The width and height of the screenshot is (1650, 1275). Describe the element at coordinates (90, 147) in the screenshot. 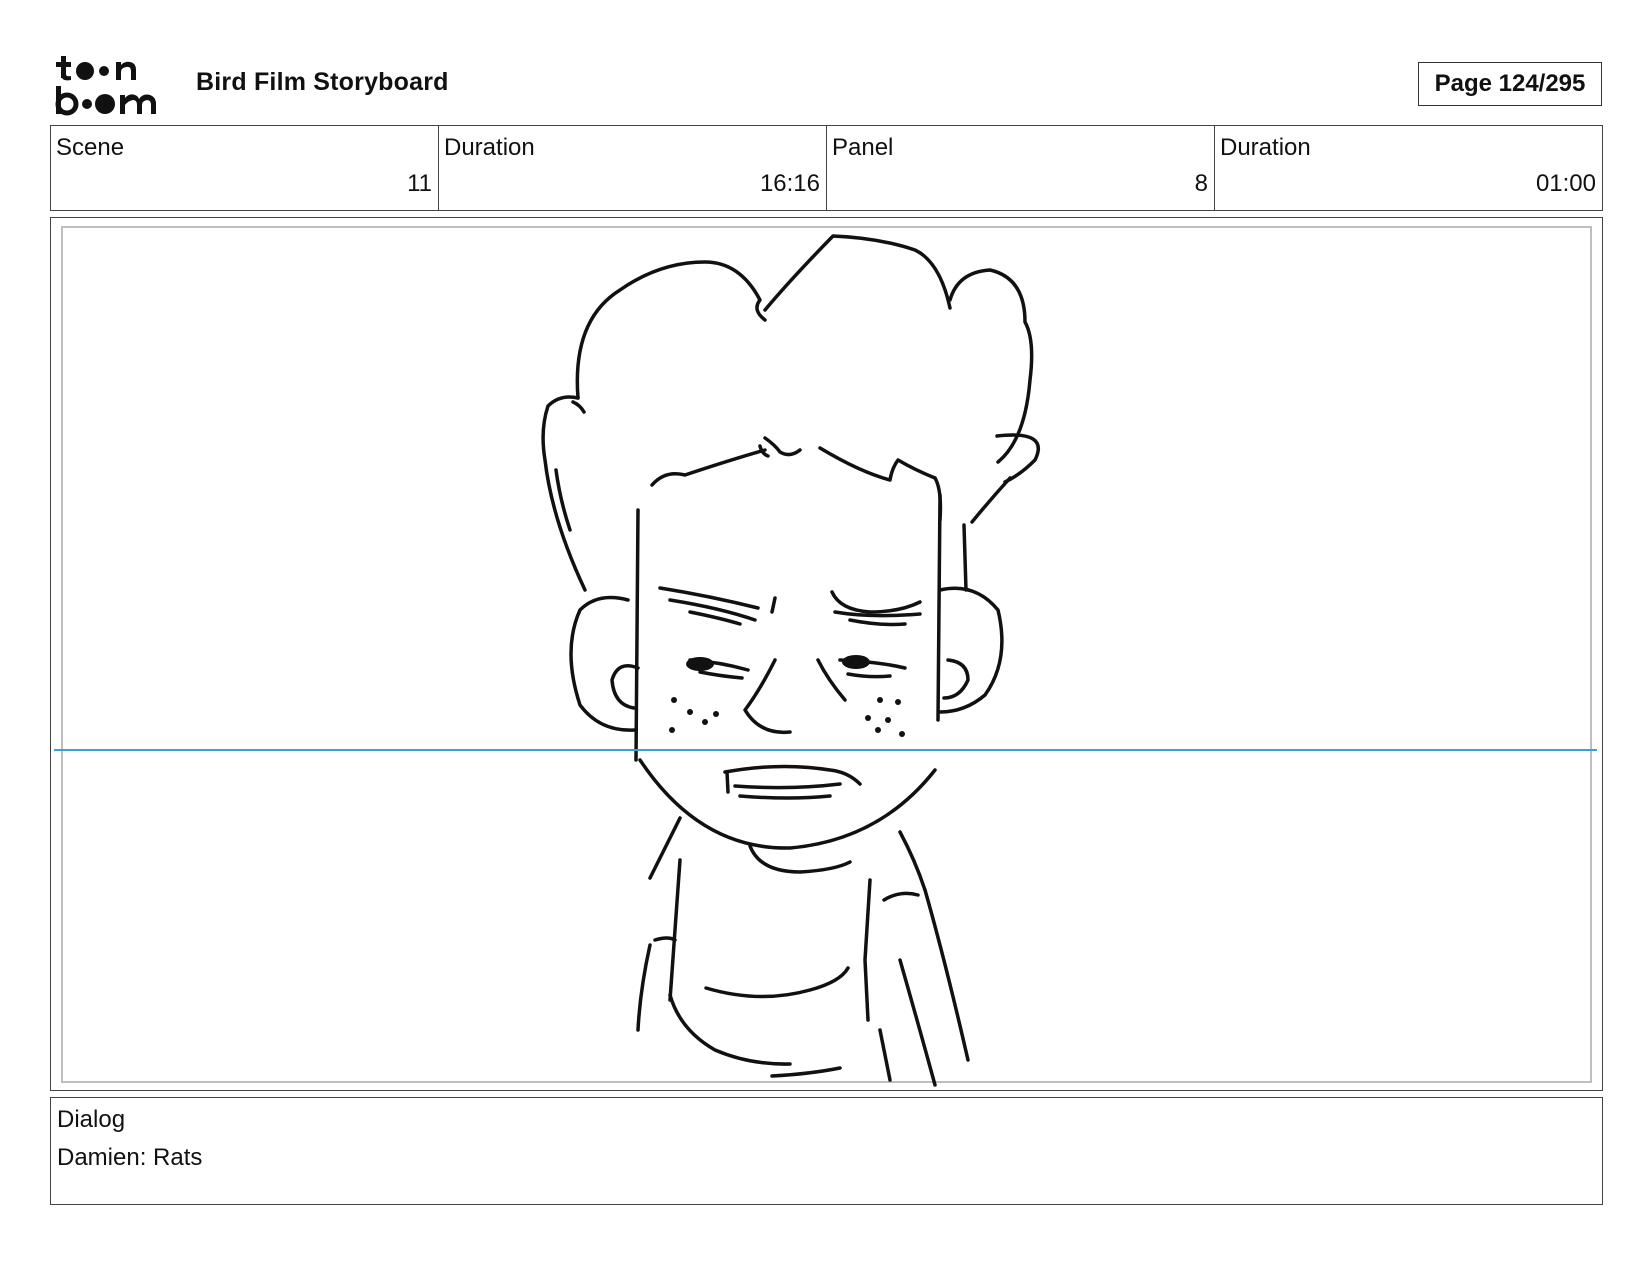

I see `scene-label: Scene` at that location.